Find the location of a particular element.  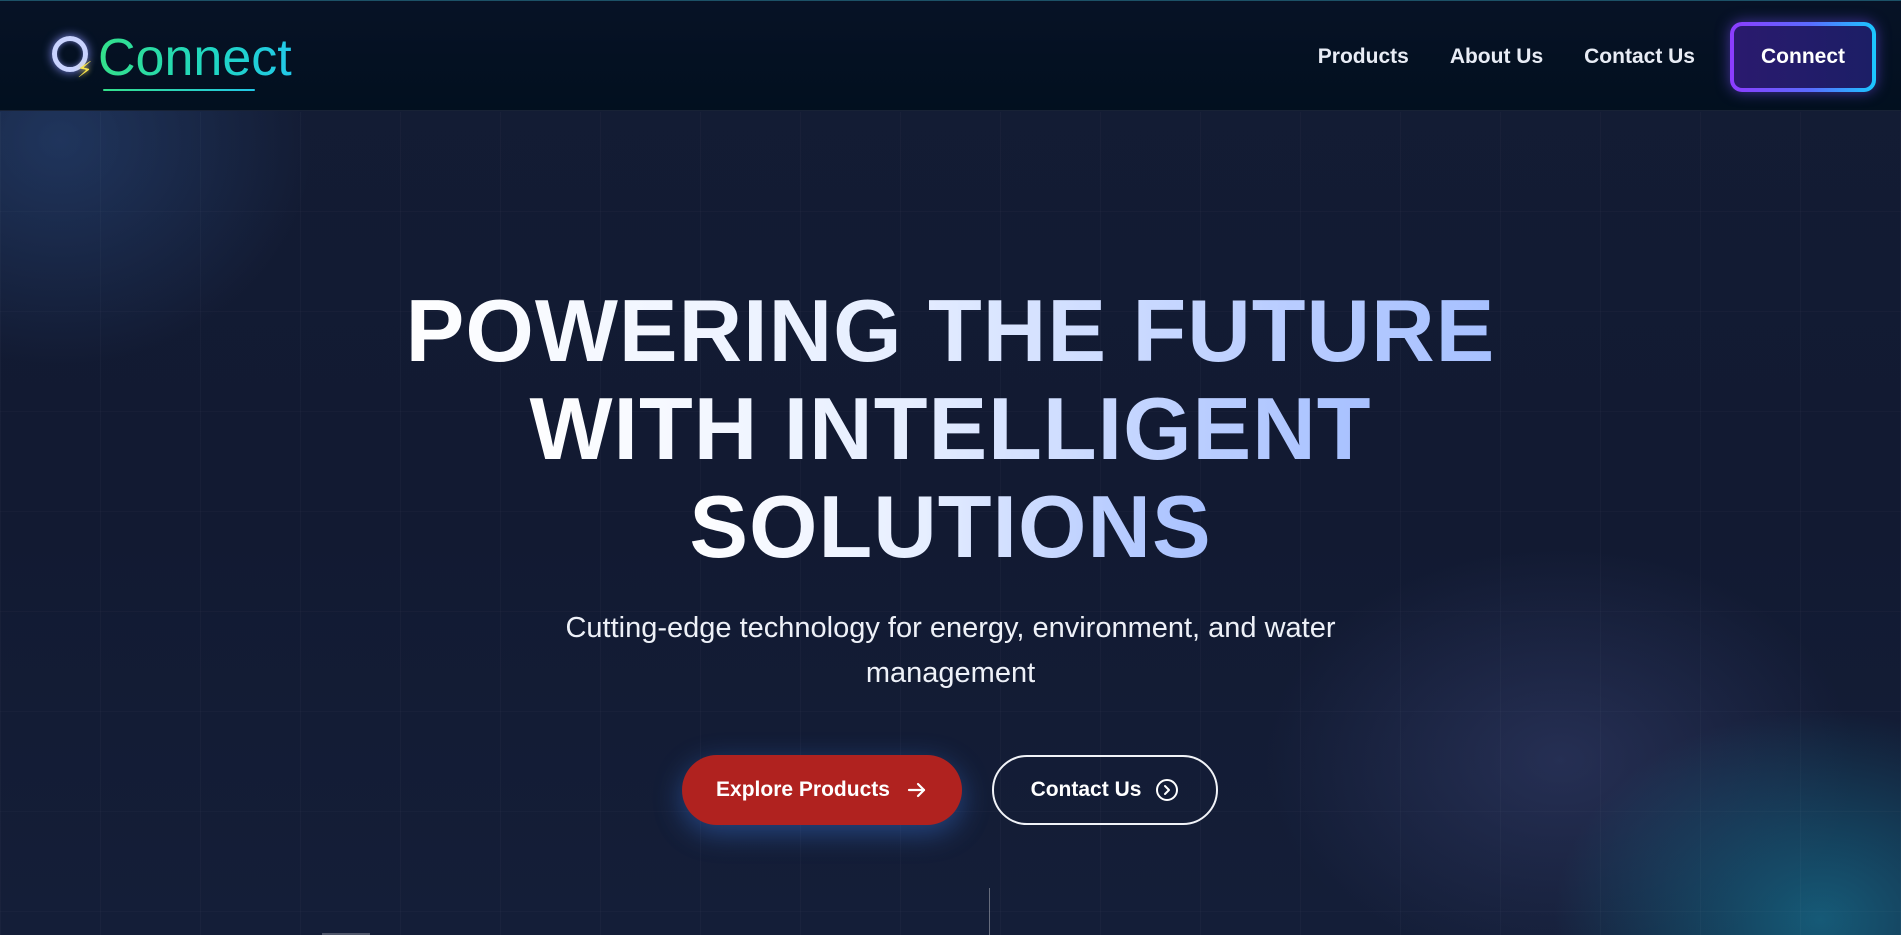

nav-link-contact-us: Contact Us is located at coordinates (1639, 57).